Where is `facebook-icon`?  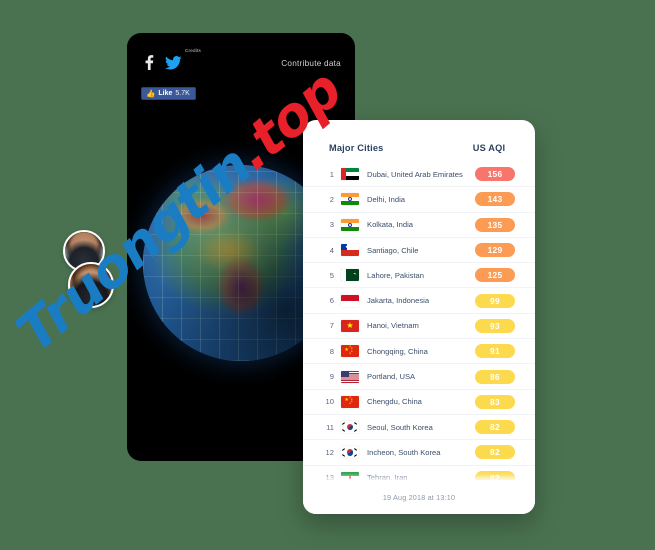 facebook-icon is located at coordinates (149, 62).